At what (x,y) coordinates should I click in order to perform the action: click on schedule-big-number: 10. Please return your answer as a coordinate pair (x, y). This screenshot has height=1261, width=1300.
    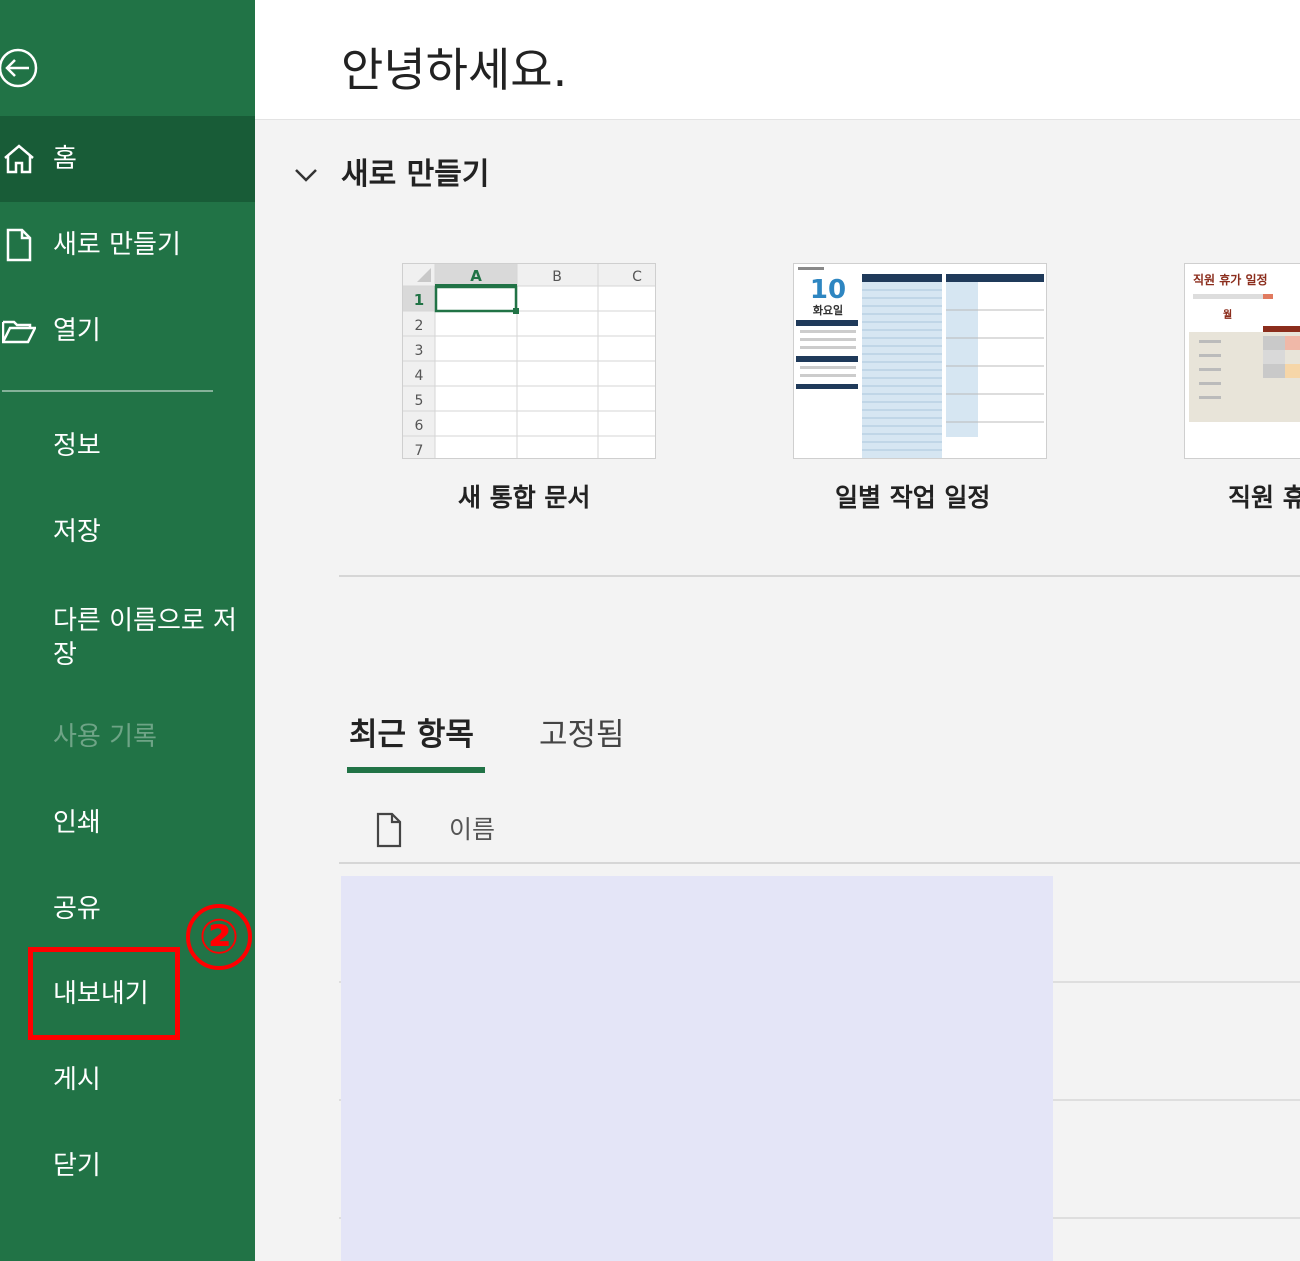
    Looking at the image, I should click on (828, 290).